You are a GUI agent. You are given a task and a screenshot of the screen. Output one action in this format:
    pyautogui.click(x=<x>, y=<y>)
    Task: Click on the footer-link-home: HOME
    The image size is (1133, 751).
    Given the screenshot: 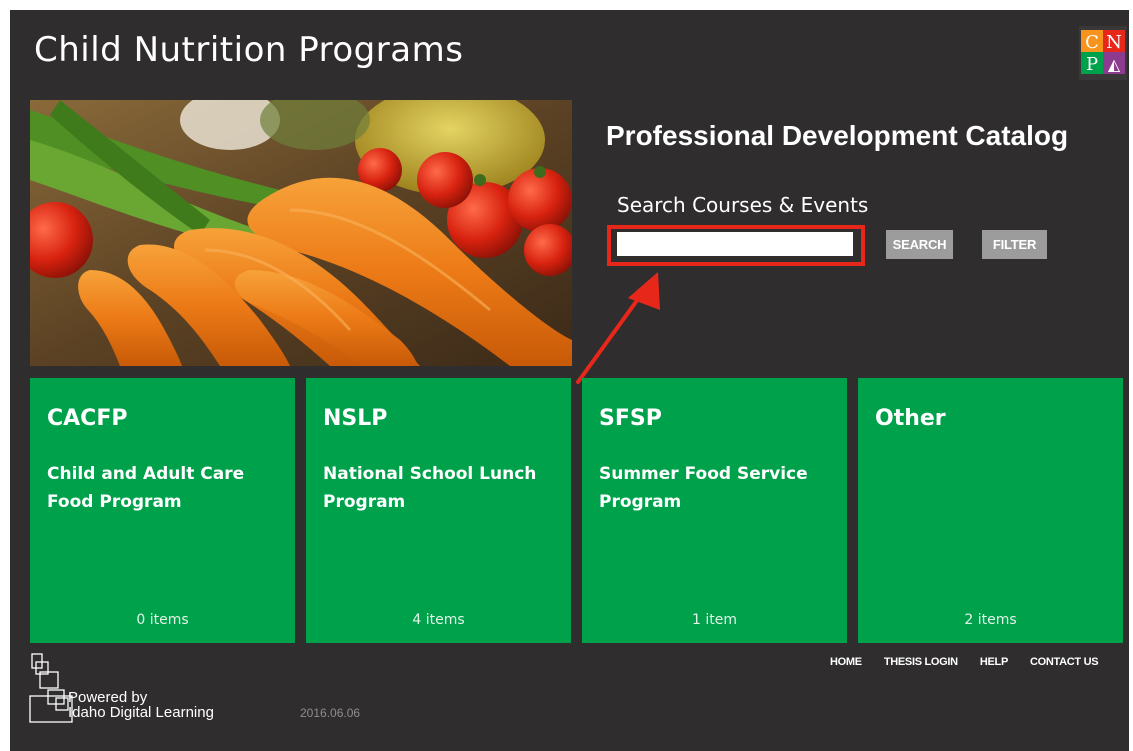 What is the action you would take?
    pyautogui.click(x=846, y=662)
    